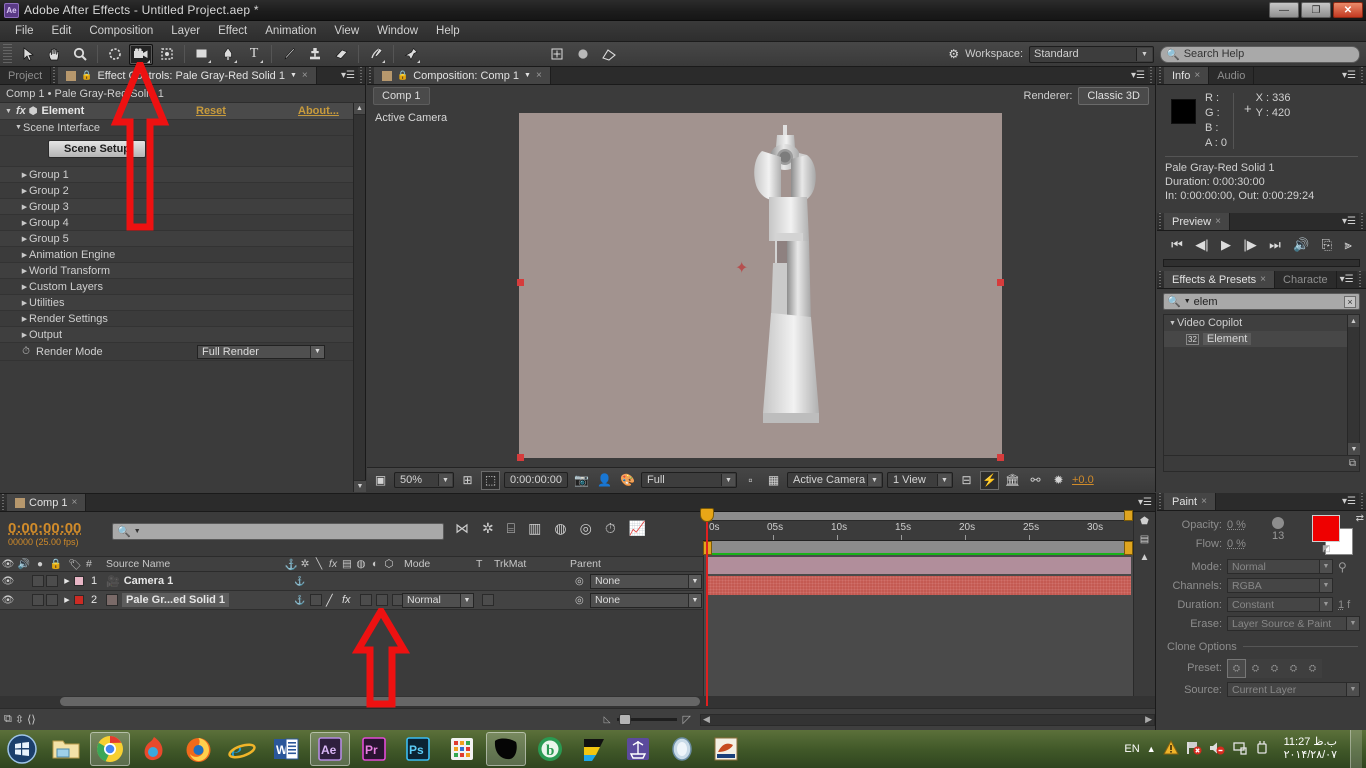 This screenshot has width=1366, height=768. What do you see at coordinates (176, 128) in the screenshot?
I see `scene-interface-row: ▼ Scene Interface` at bounding box center [176, 128].